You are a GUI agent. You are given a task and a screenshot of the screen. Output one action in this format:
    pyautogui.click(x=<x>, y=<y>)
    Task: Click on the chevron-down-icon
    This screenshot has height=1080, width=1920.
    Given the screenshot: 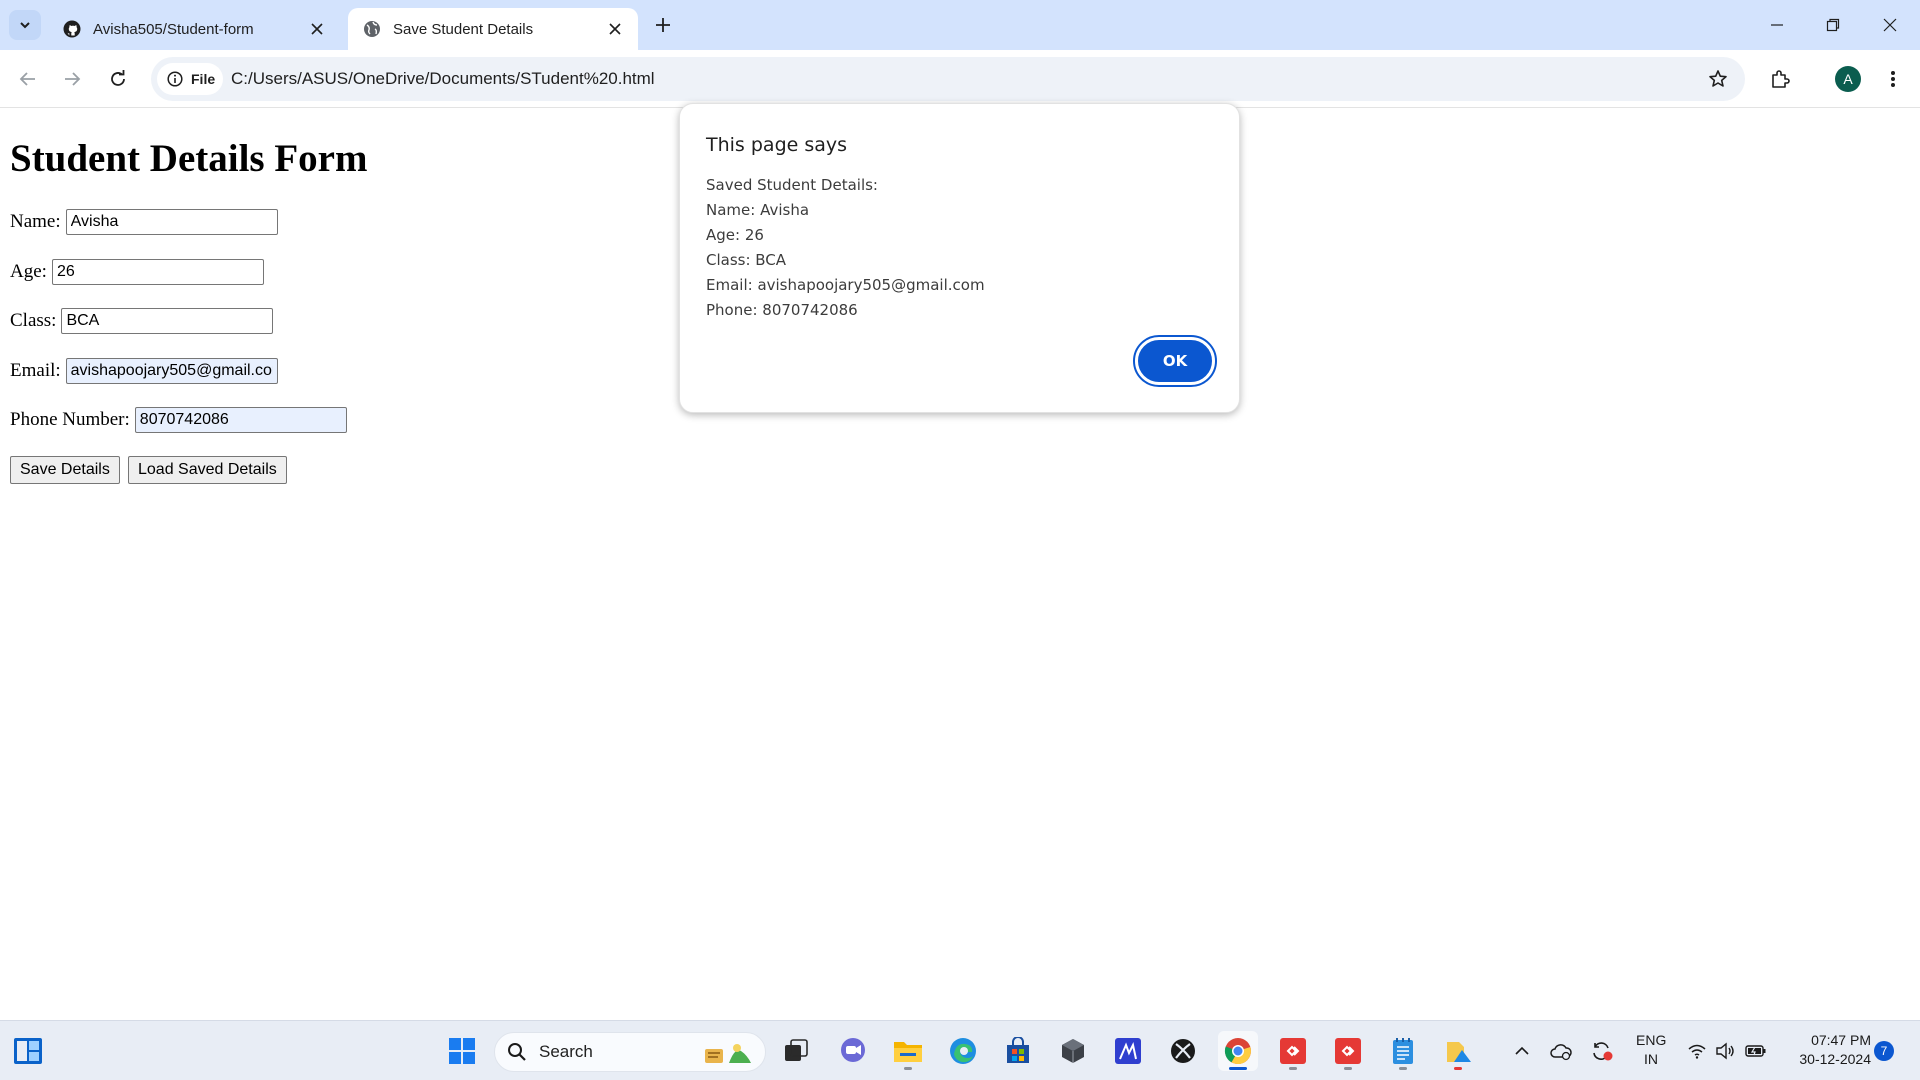 What is the action you would take?
    pyautogui.click(x=25, y=25)
    